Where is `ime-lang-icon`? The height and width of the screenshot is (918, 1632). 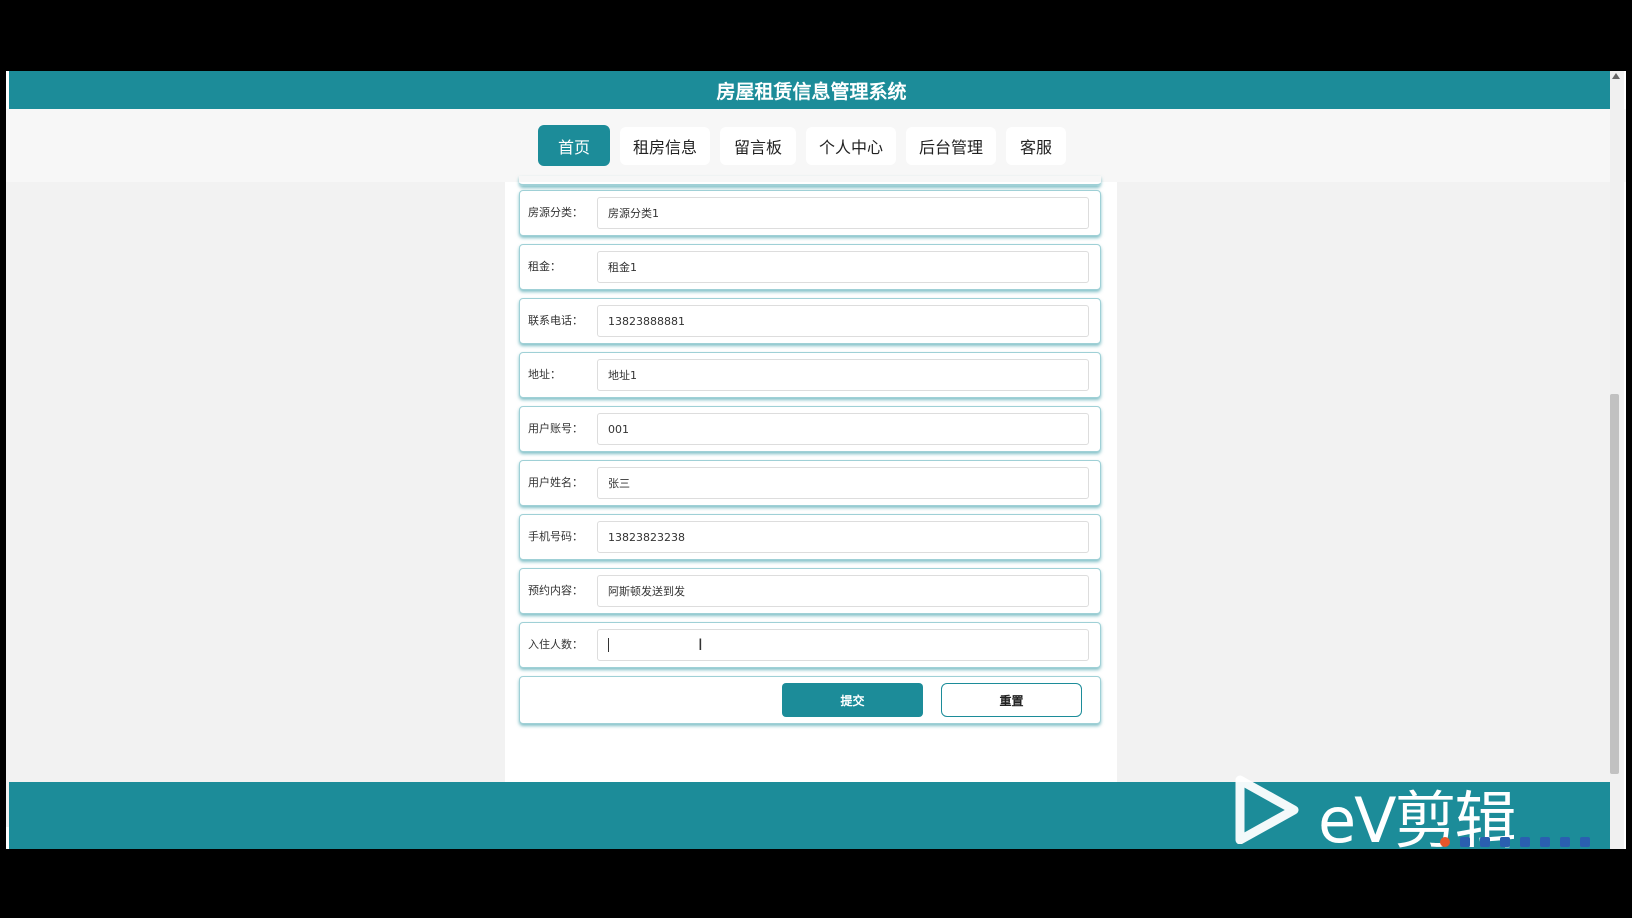 ime-lang-icon is located at coordinates (1465, 842).